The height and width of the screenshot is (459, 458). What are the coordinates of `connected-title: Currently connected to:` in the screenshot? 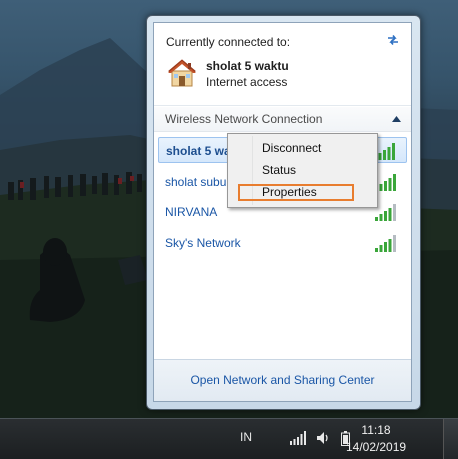 It's located at (228, 42).